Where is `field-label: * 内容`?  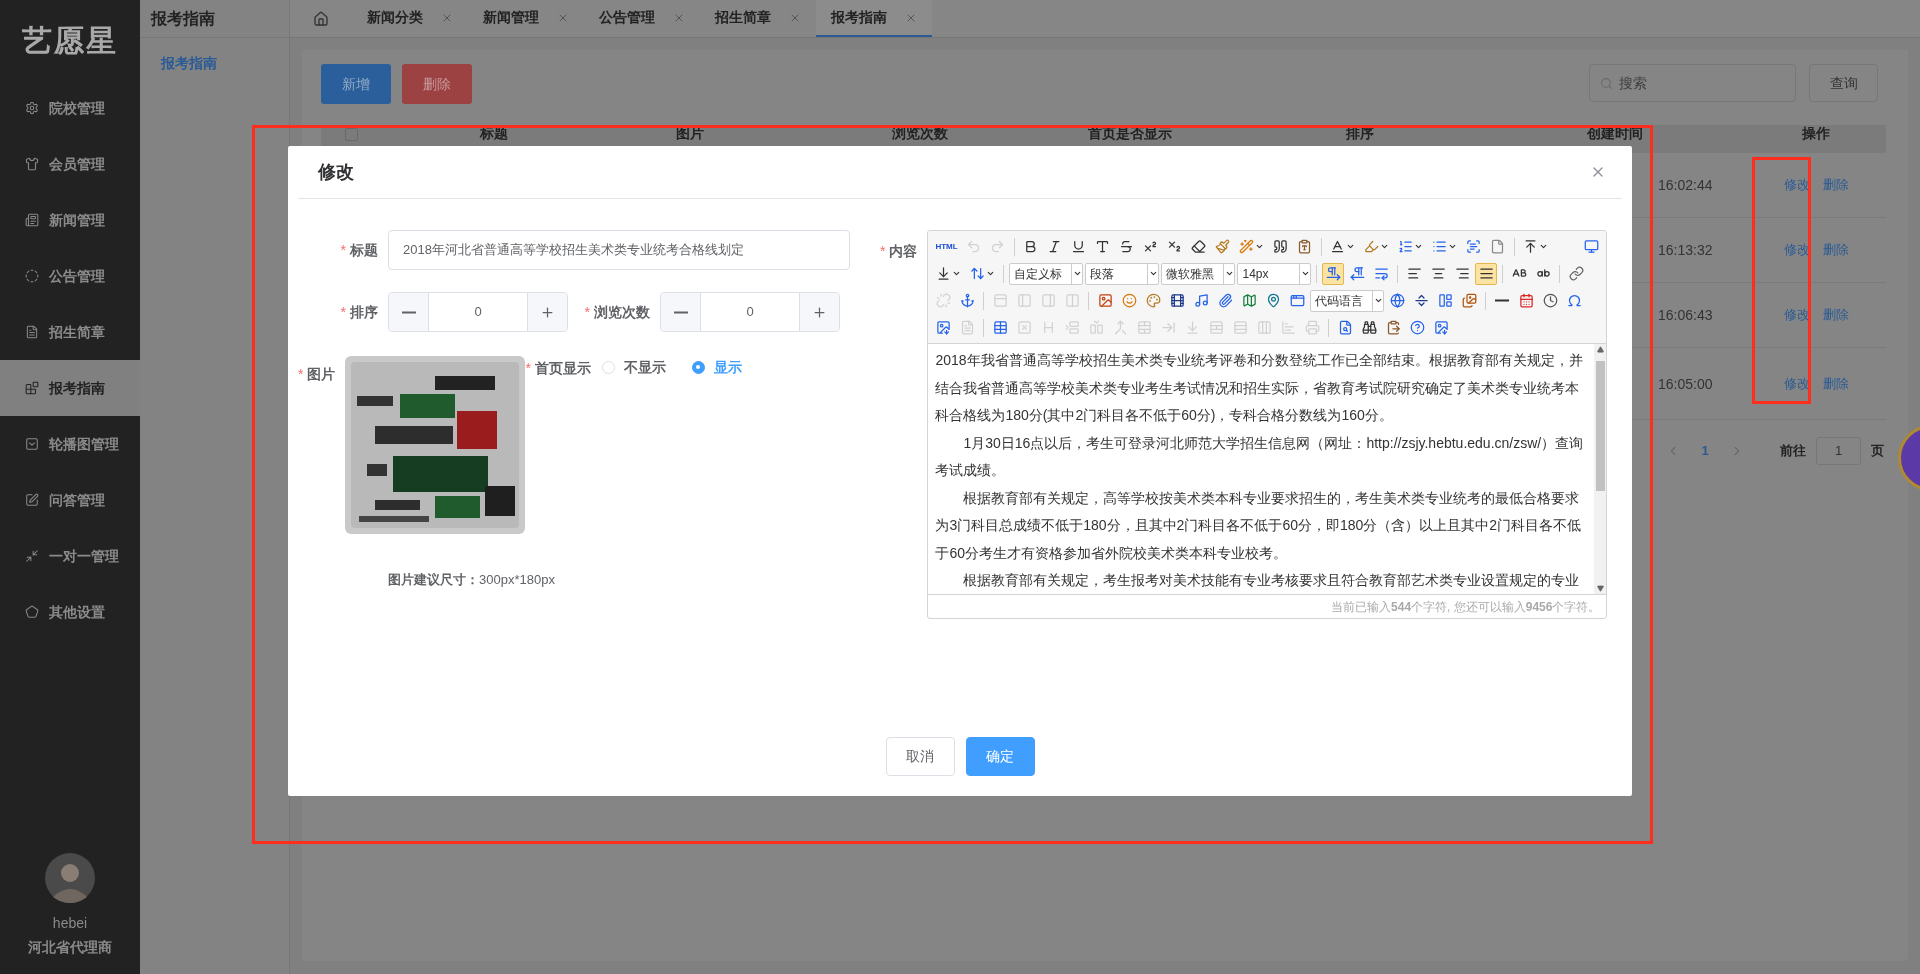 field-label: * 内容 is located at coordinates (899, 251).